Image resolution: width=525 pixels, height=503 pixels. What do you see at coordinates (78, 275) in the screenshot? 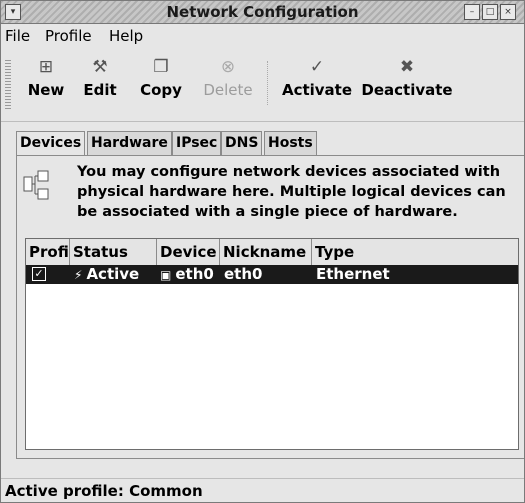
I see `plug-icon: ⚡` at bounding box center [78, 275].